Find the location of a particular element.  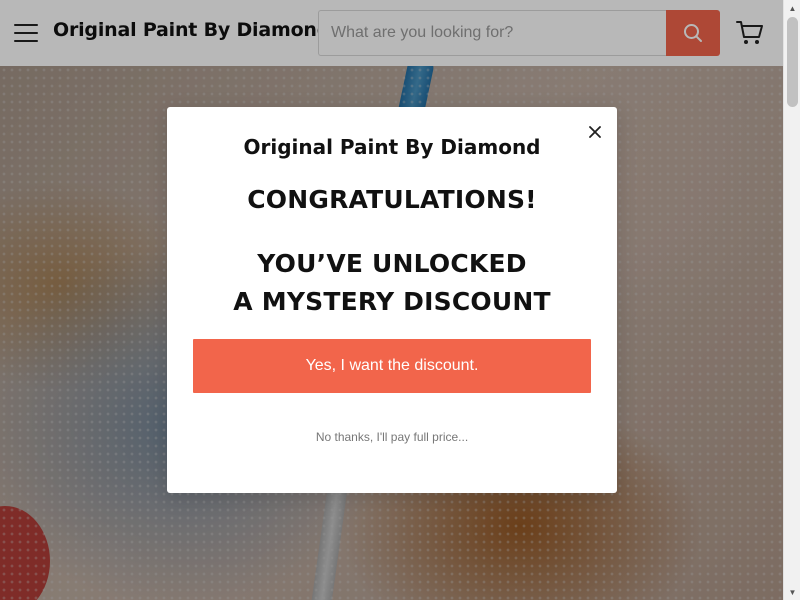

accept-discount-button: Yes, I want the discount. is located at coordinates (392, 366).